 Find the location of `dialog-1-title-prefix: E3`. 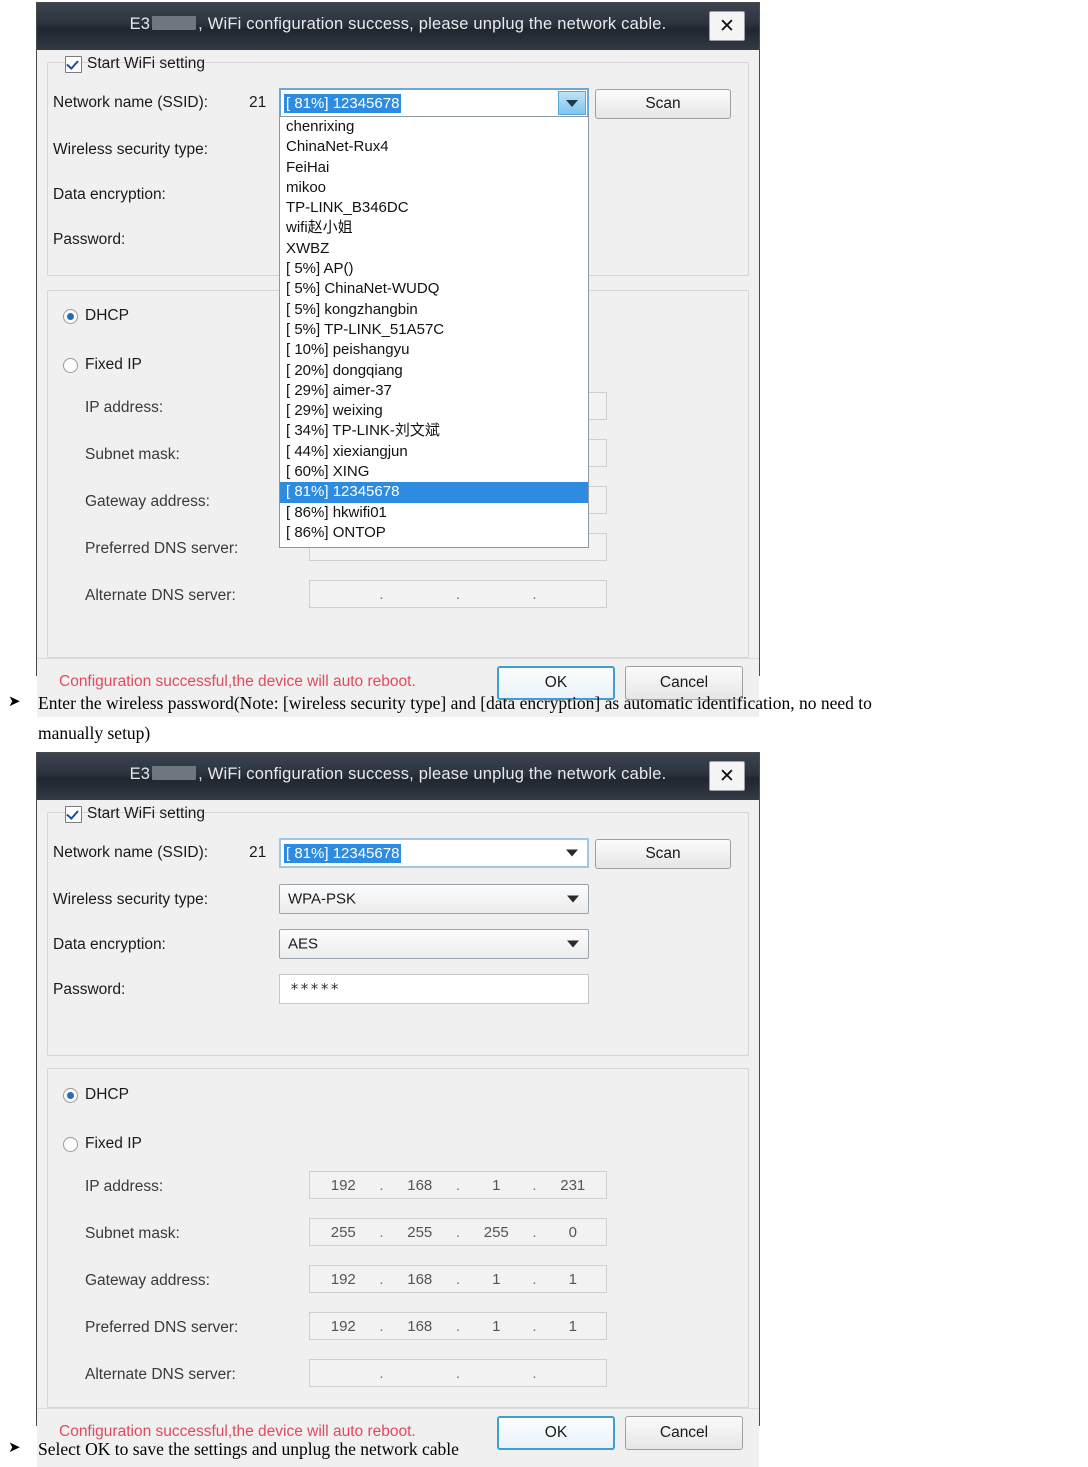

dialog-1-title-prefix: E3 is located at coordinates (140, 24).